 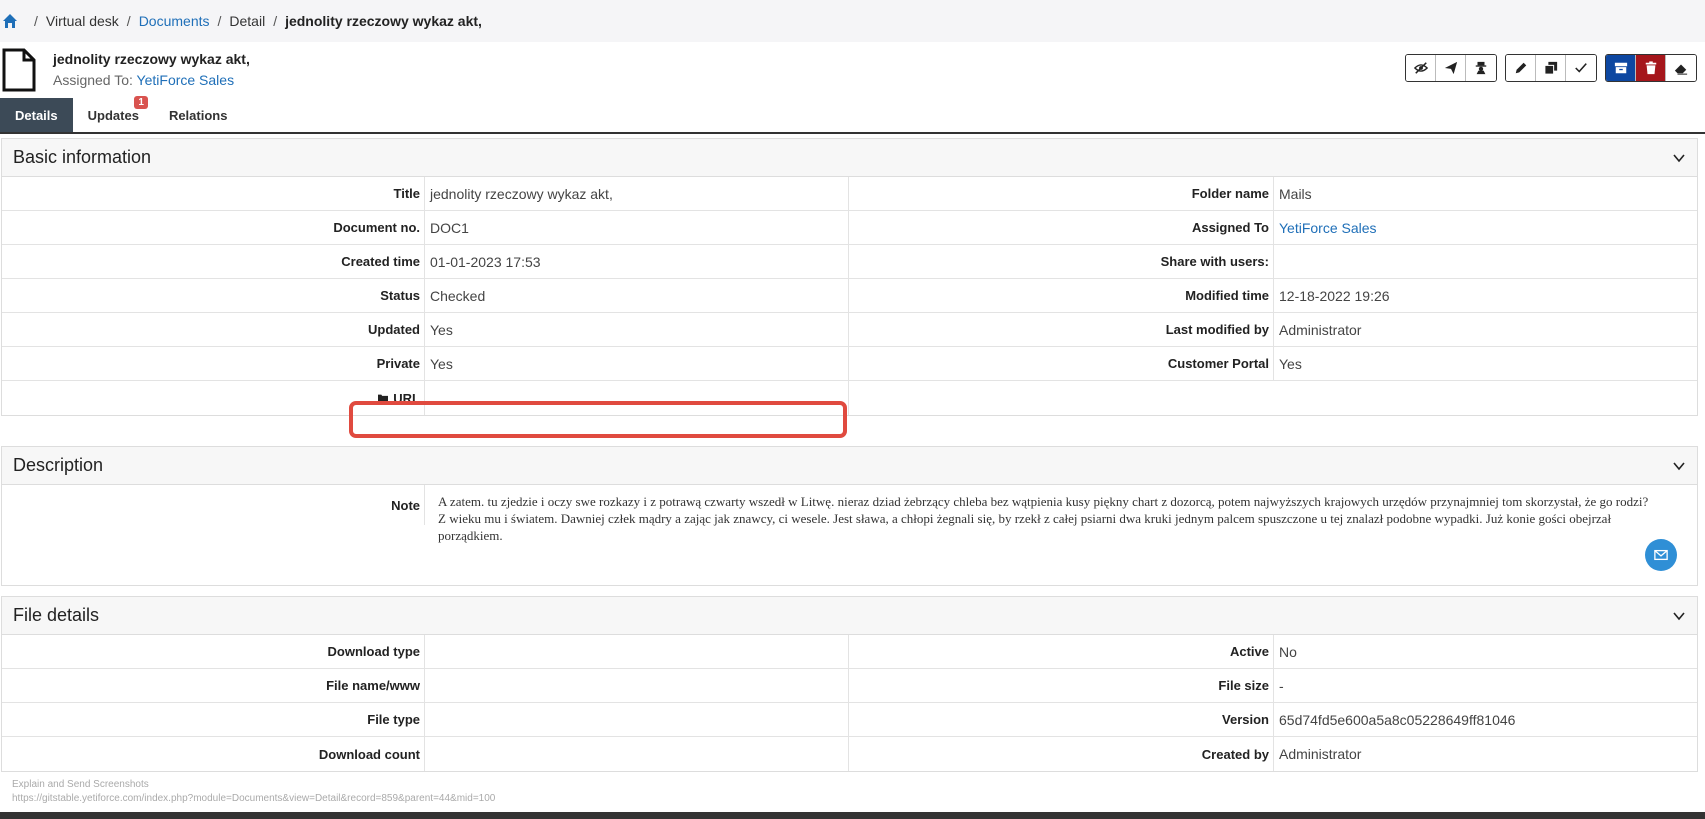 I want to click on home-icon, so click(x=10, y=21).